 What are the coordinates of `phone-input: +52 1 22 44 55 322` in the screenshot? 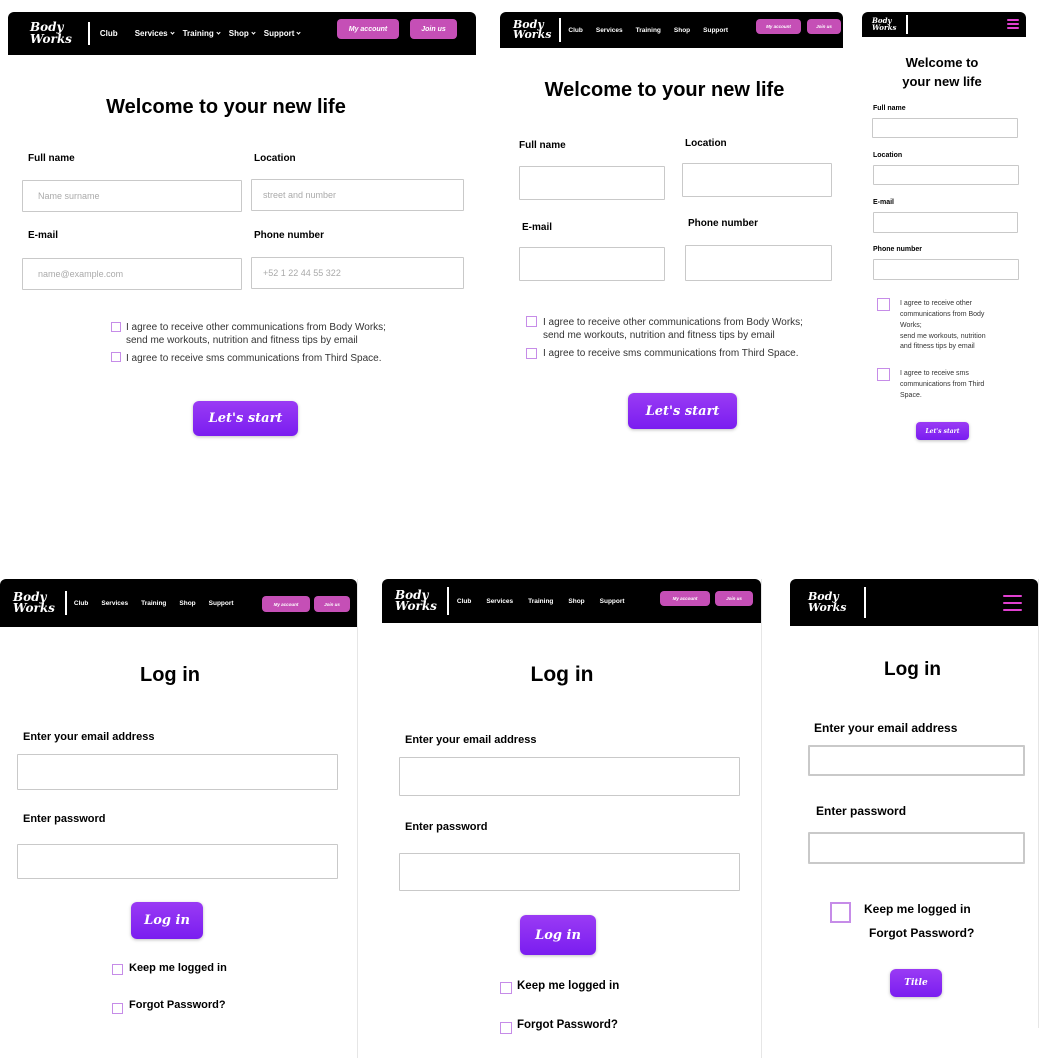 It's located at (357, 273).